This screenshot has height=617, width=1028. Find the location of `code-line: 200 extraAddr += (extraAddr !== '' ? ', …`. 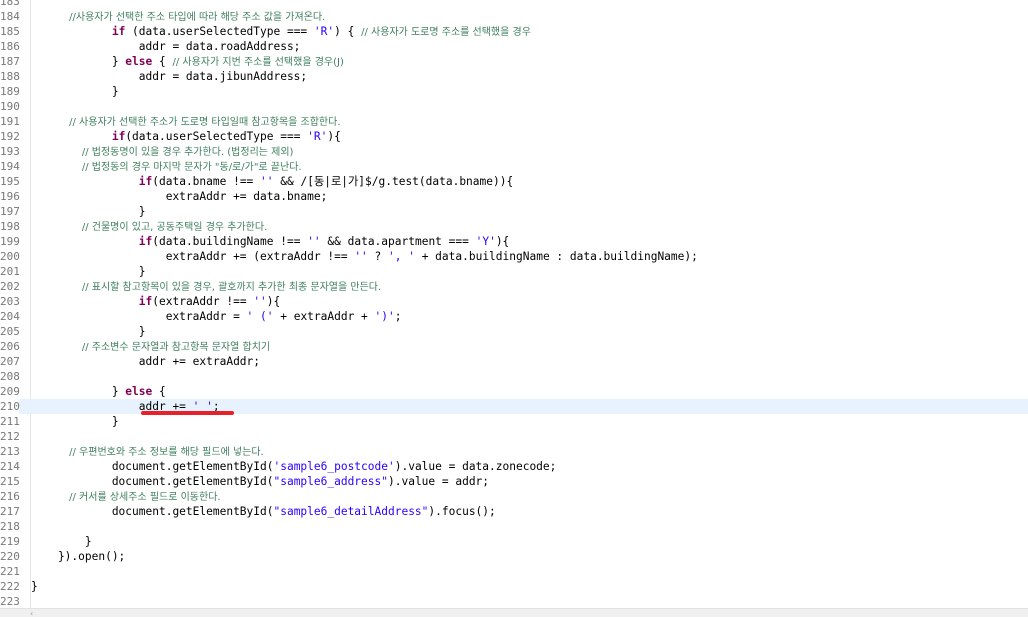

code-line: 200 extraAddr += (extraAddr !== '' ? ', … is located at coordinates (514, 256).